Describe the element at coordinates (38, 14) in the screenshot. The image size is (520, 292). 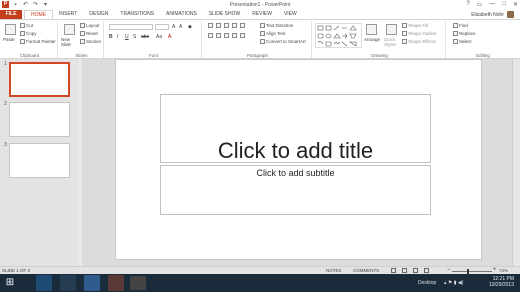
I see `tab-home: HOME` at that location.